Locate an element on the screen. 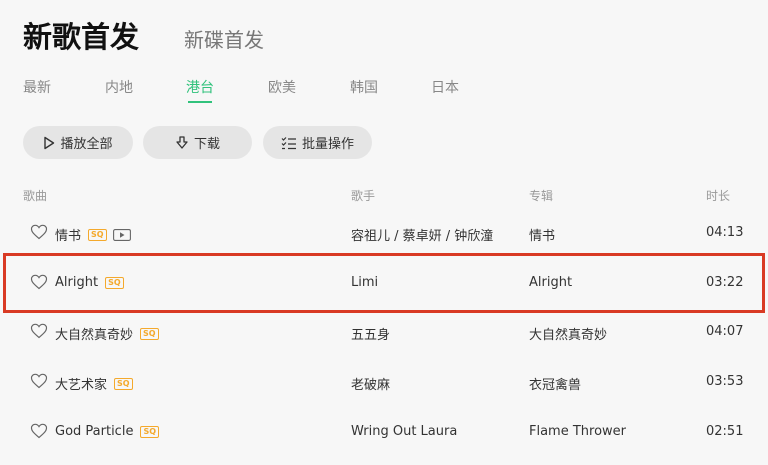 The height and width of the screenshot is (465, 768). song-title: Alright is located at coordinates (76, 282).